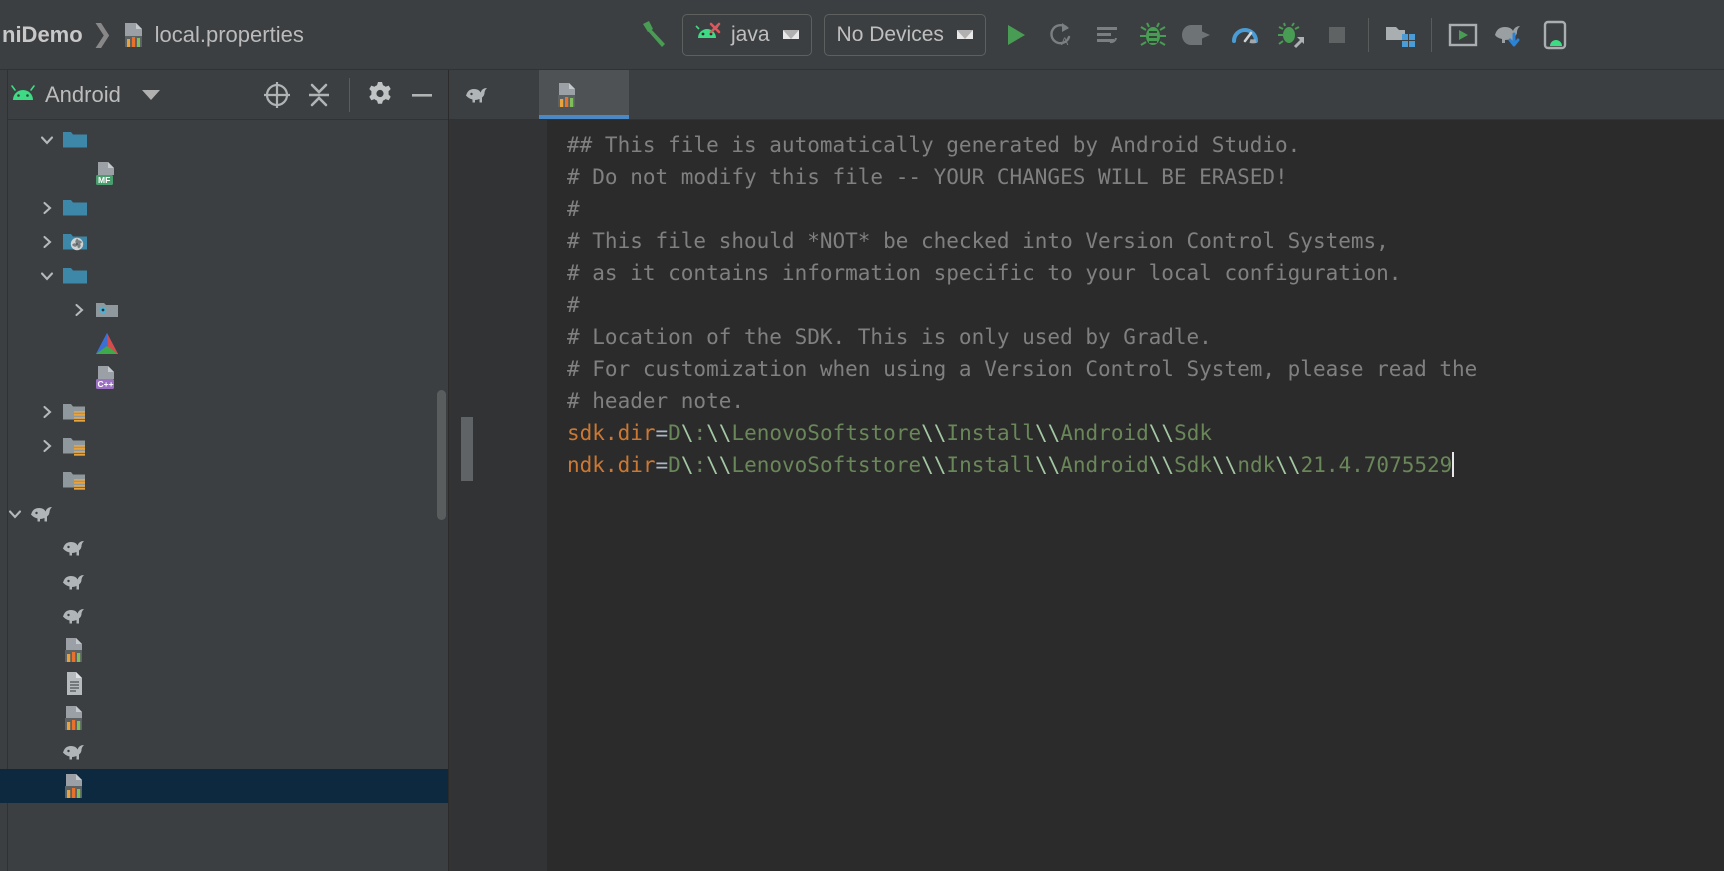 This screenshot has width=1724, height=871. Describe the element at coordinates (467, 449) in the screenshot. I see `modified-lines-marker` at that location.